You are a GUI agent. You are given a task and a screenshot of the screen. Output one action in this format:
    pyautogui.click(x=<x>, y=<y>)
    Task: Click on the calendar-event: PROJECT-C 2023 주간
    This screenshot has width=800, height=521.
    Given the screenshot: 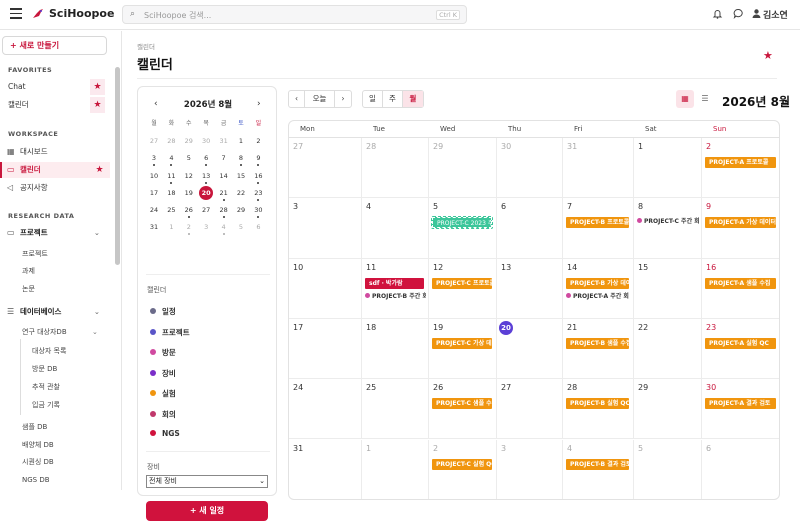 What is the action you would take?
    pyautogui.click(x=462, y=223)
    